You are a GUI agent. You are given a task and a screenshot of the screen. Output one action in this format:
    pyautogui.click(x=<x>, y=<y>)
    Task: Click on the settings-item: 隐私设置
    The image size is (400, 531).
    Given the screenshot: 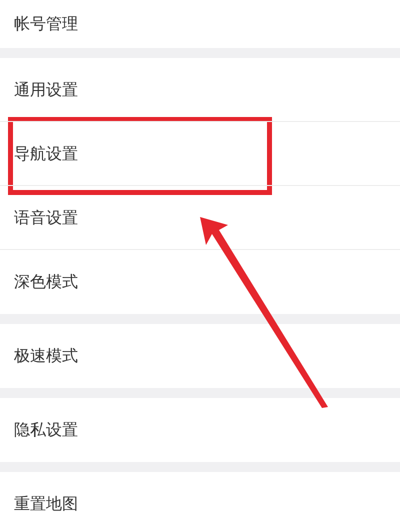 What is the action you would take?
    pyautogui.click(x=200, y=430)
    